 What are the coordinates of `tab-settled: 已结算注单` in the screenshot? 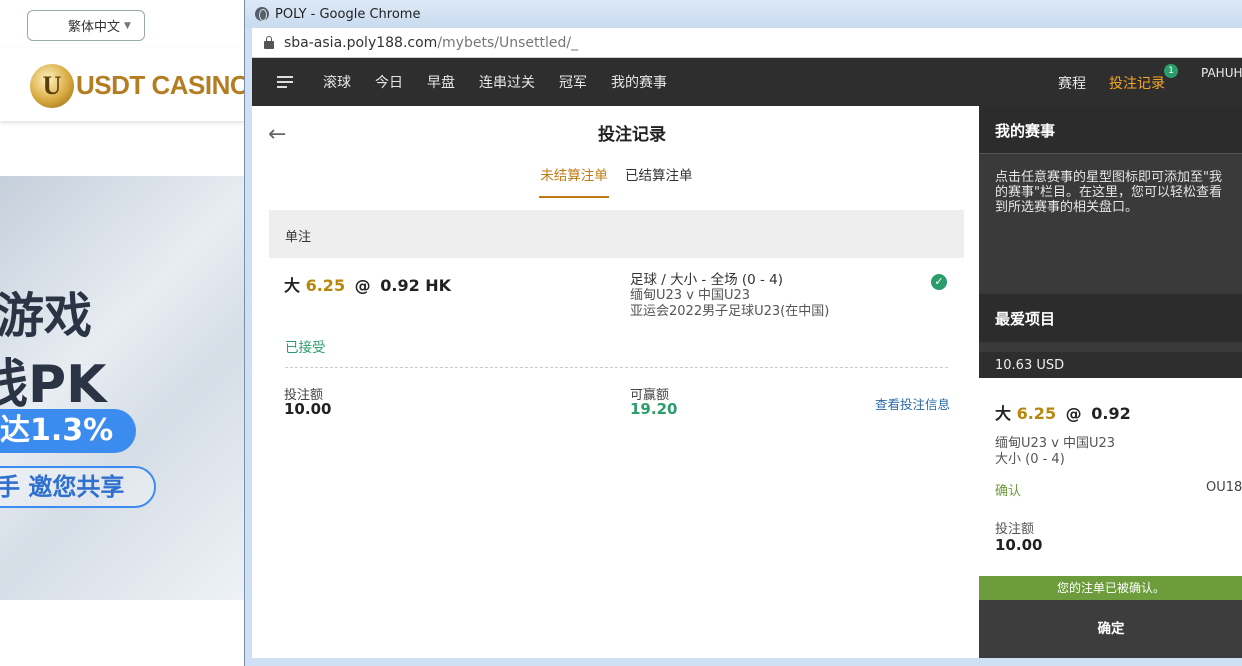 It's located at (659, 181).